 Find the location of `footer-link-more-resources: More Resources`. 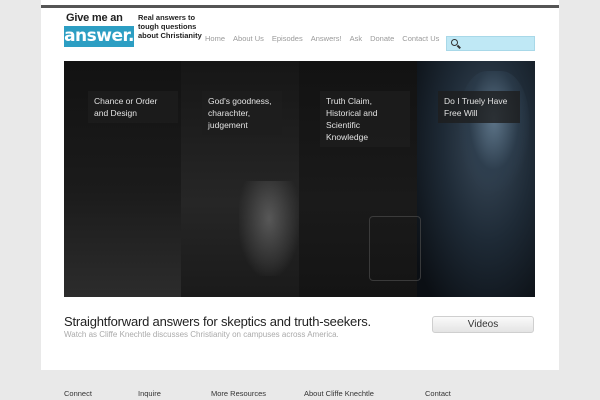

footer-link-more-resources: More Resources is located at coordinates (238, 393).